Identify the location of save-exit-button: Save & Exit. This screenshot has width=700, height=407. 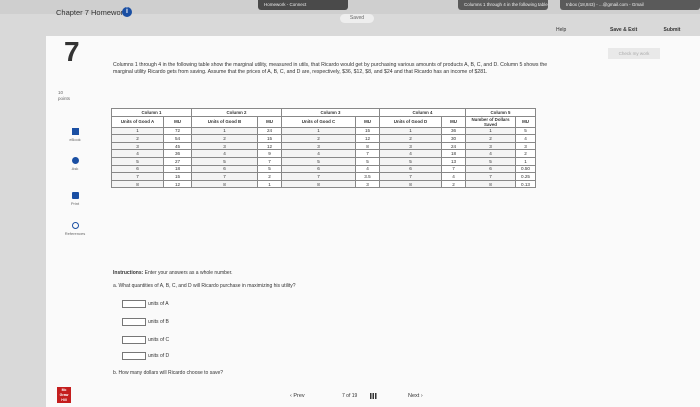
(623, 30).